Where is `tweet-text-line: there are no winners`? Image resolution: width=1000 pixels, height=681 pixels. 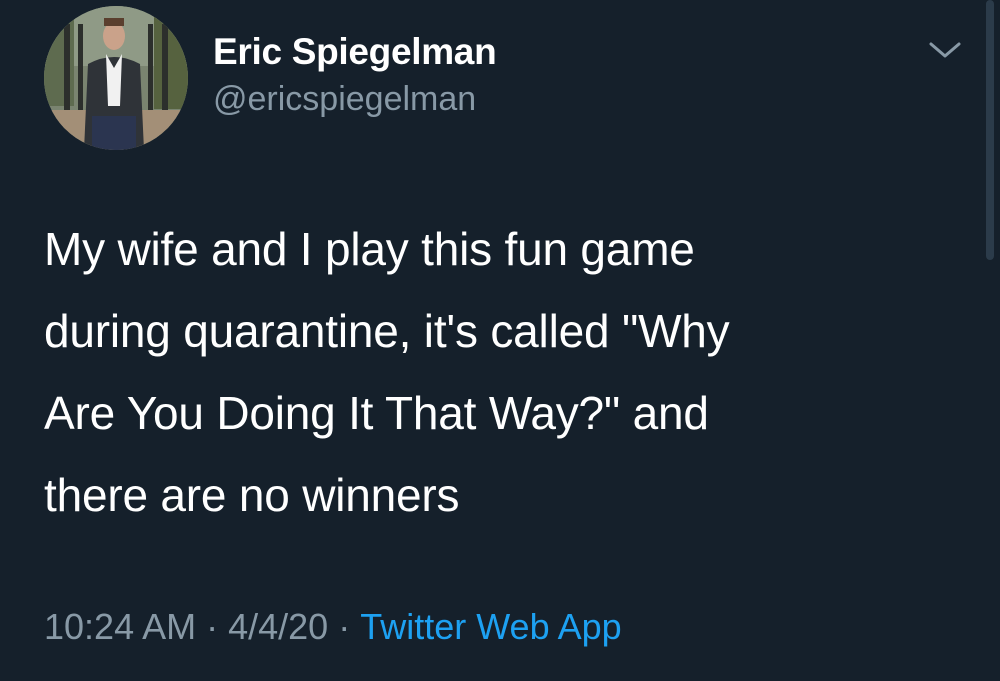 tweet-text-line: there are no winners is located at coordinates (252, 495).